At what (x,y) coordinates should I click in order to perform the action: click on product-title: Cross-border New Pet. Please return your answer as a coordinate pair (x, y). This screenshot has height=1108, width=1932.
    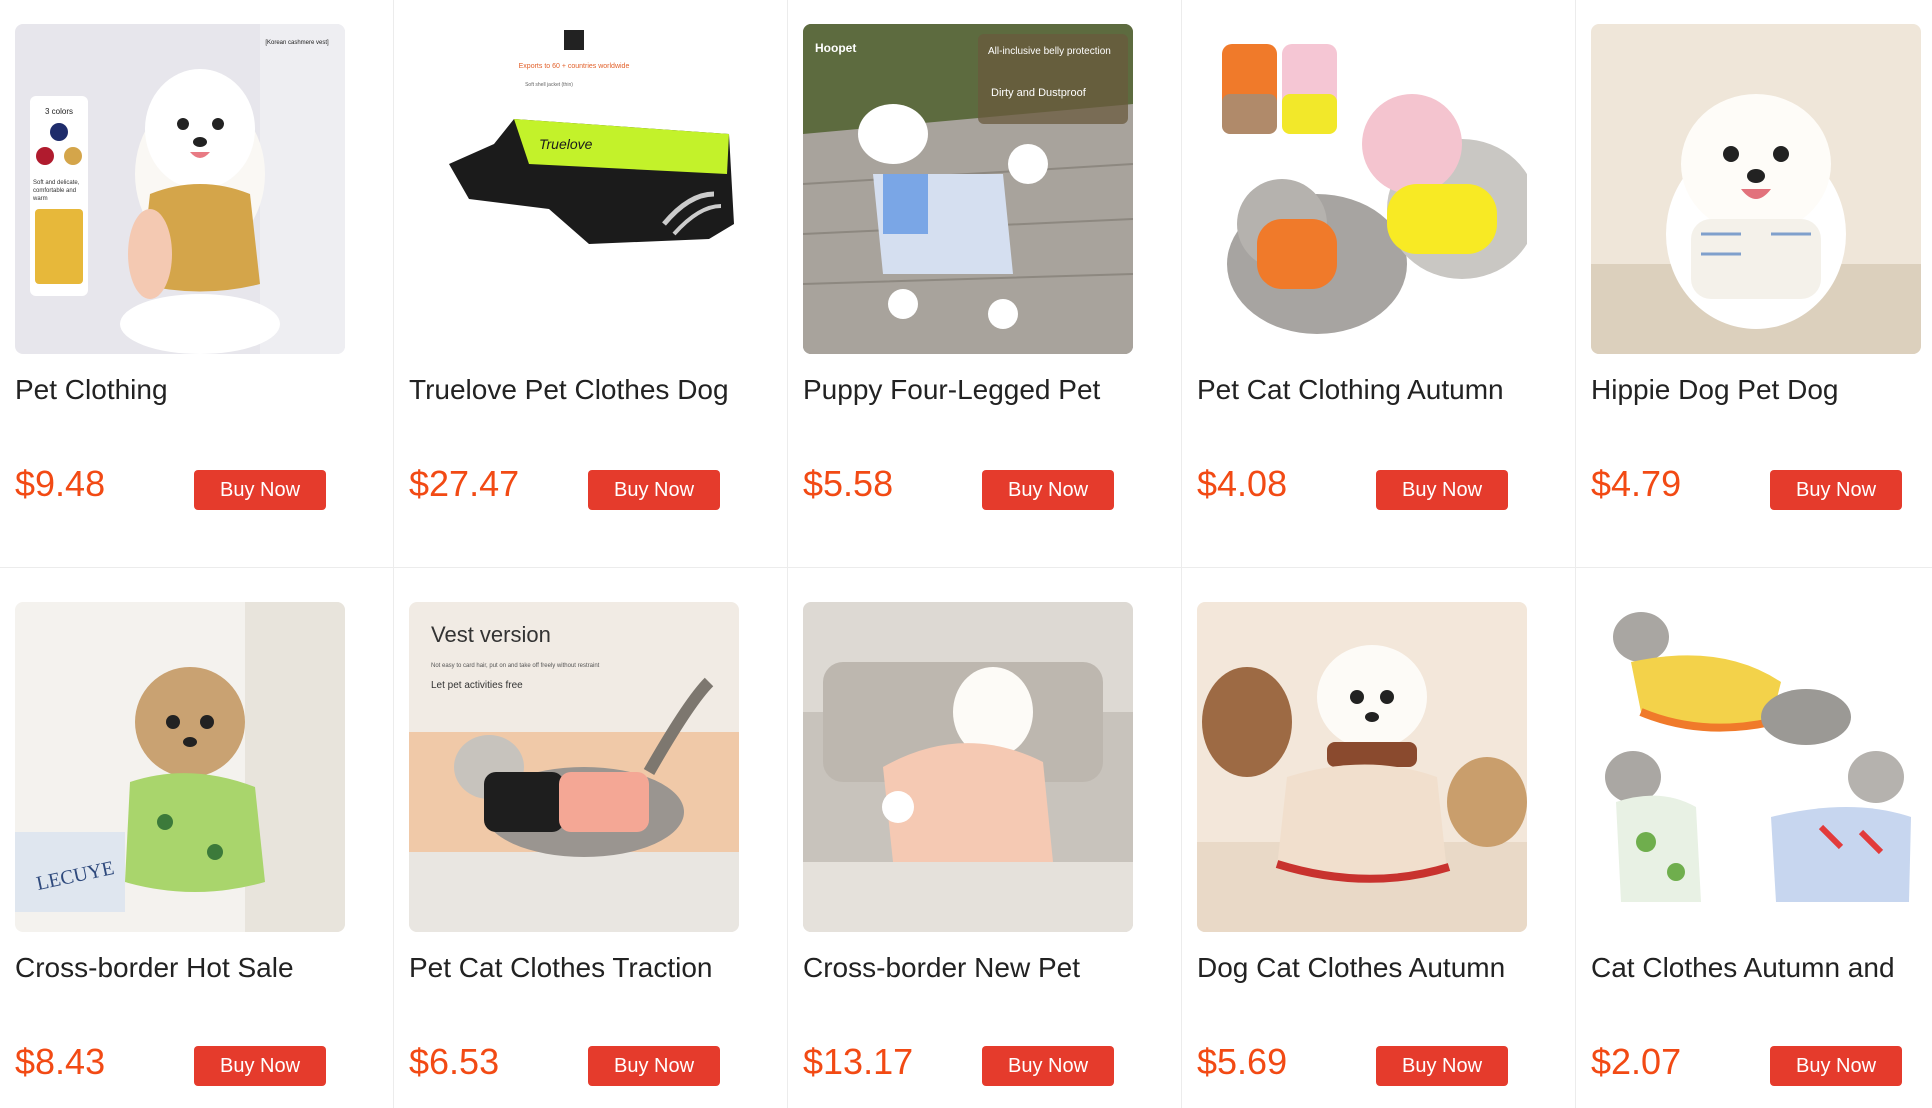
    Looking at the image, I should click on (988, 968).